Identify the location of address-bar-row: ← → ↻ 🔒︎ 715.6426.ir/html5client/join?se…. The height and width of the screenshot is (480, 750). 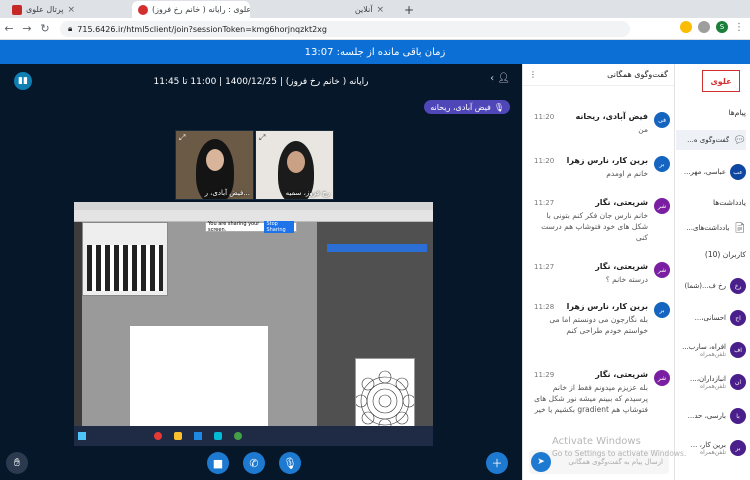
(375, 29).